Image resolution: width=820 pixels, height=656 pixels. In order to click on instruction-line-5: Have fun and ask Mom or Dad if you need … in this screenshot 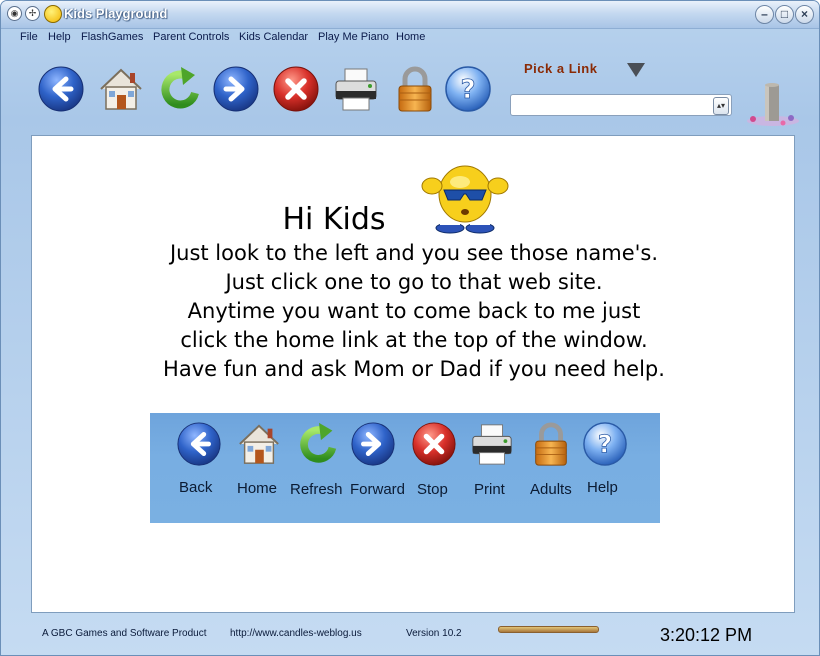, I will do `click(414, 369)`.